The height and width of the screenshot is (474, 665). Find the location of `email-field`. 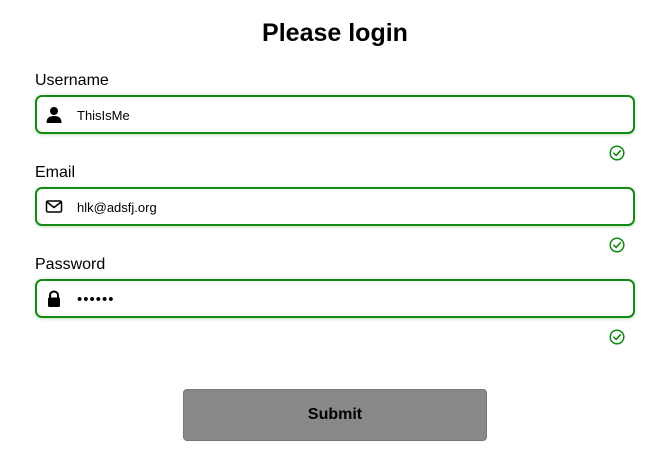

email-field is located at coordinates (335, 206).